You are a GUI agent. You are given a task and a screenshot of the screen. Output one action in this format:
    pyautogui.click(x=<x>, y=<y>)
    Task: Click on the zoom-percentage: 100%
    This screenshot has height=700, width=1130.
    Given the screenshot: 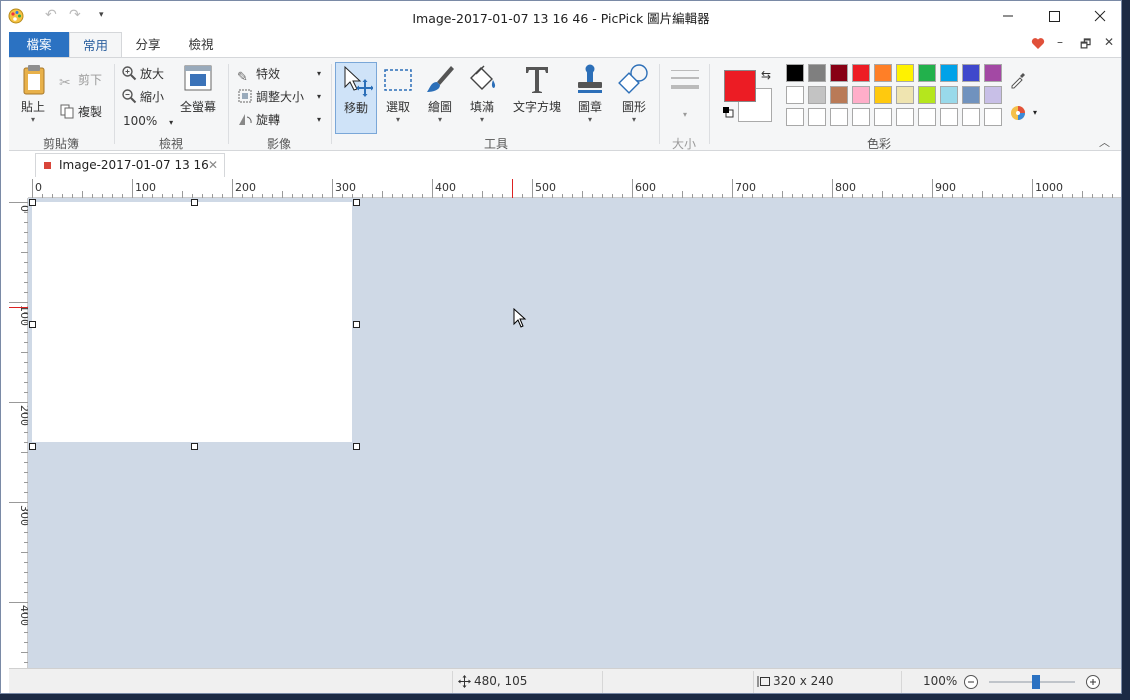 What is the action you would take?
    pyautogui.click(x=940, y=681)
    